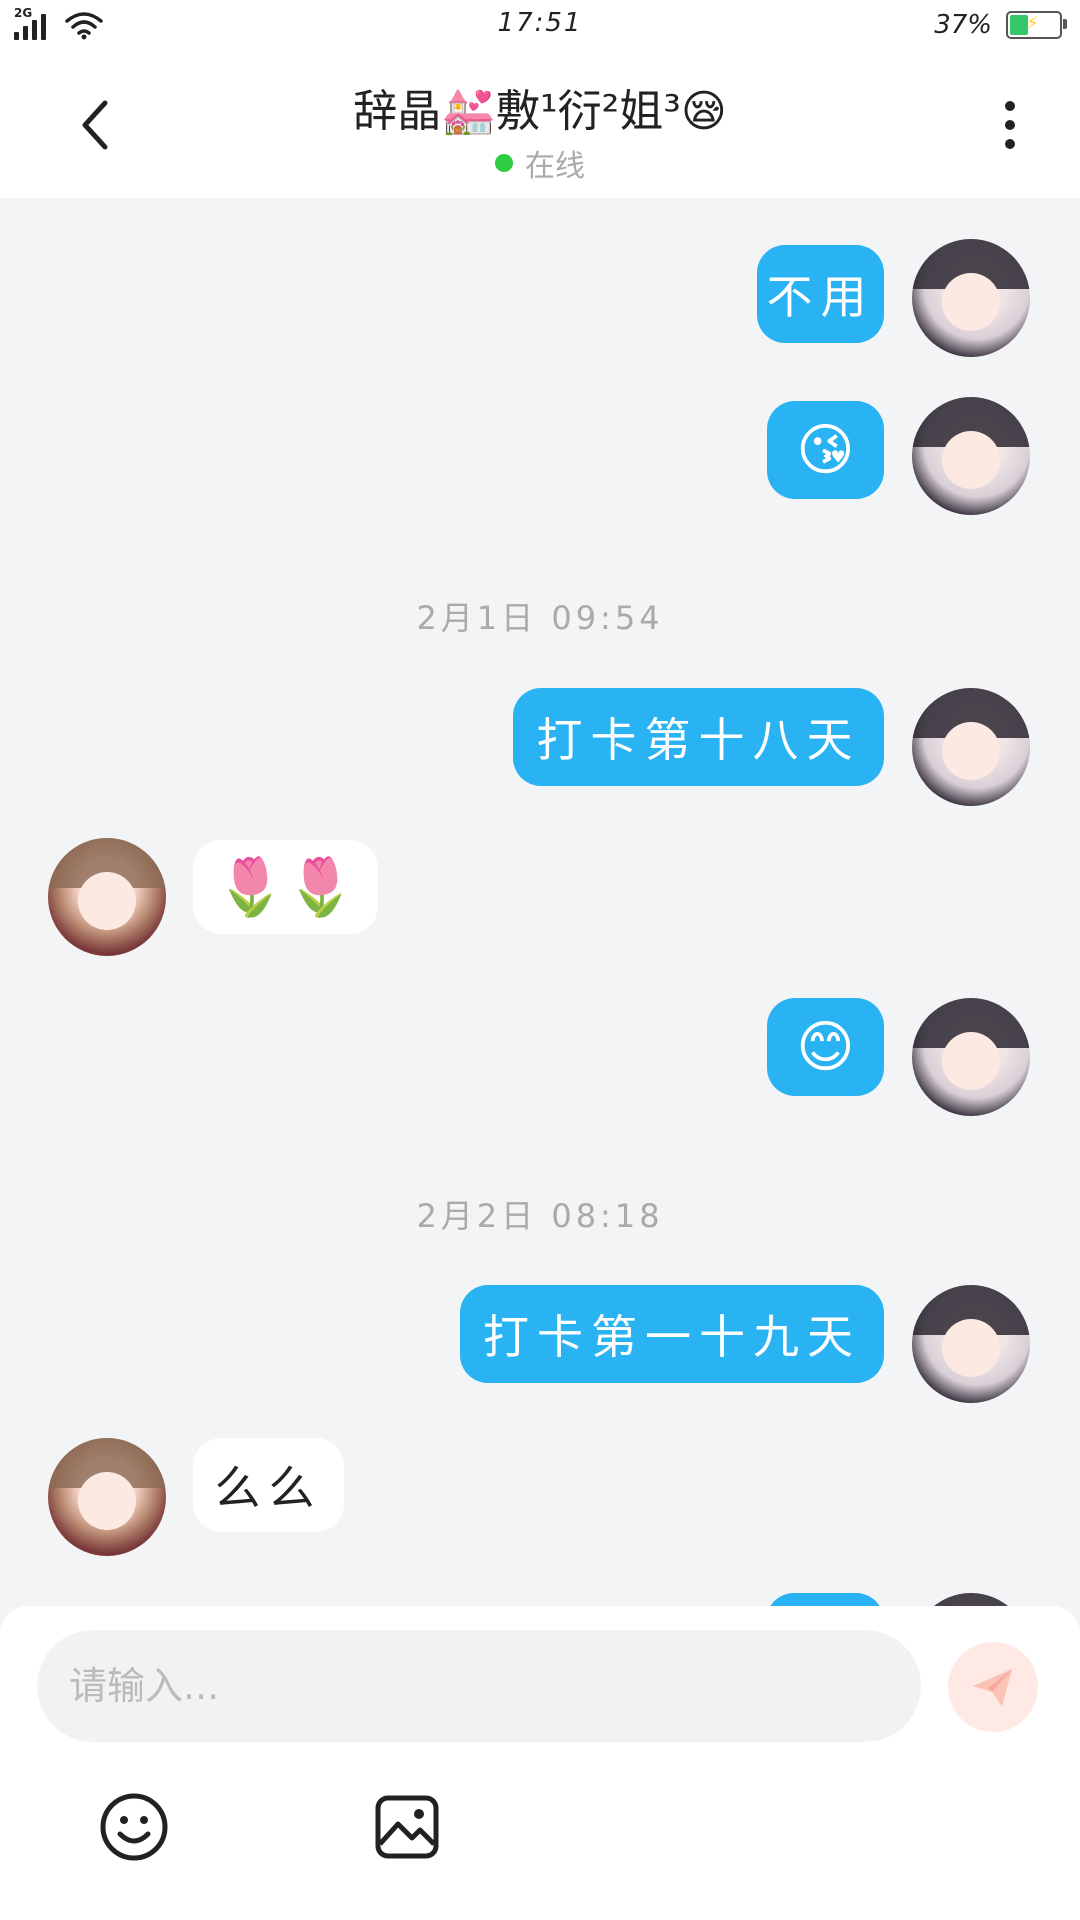 The image size is (1080, 1920). Describe the element at coordinates (479, 1686) in the screenshot. I see `message-input` at that location.